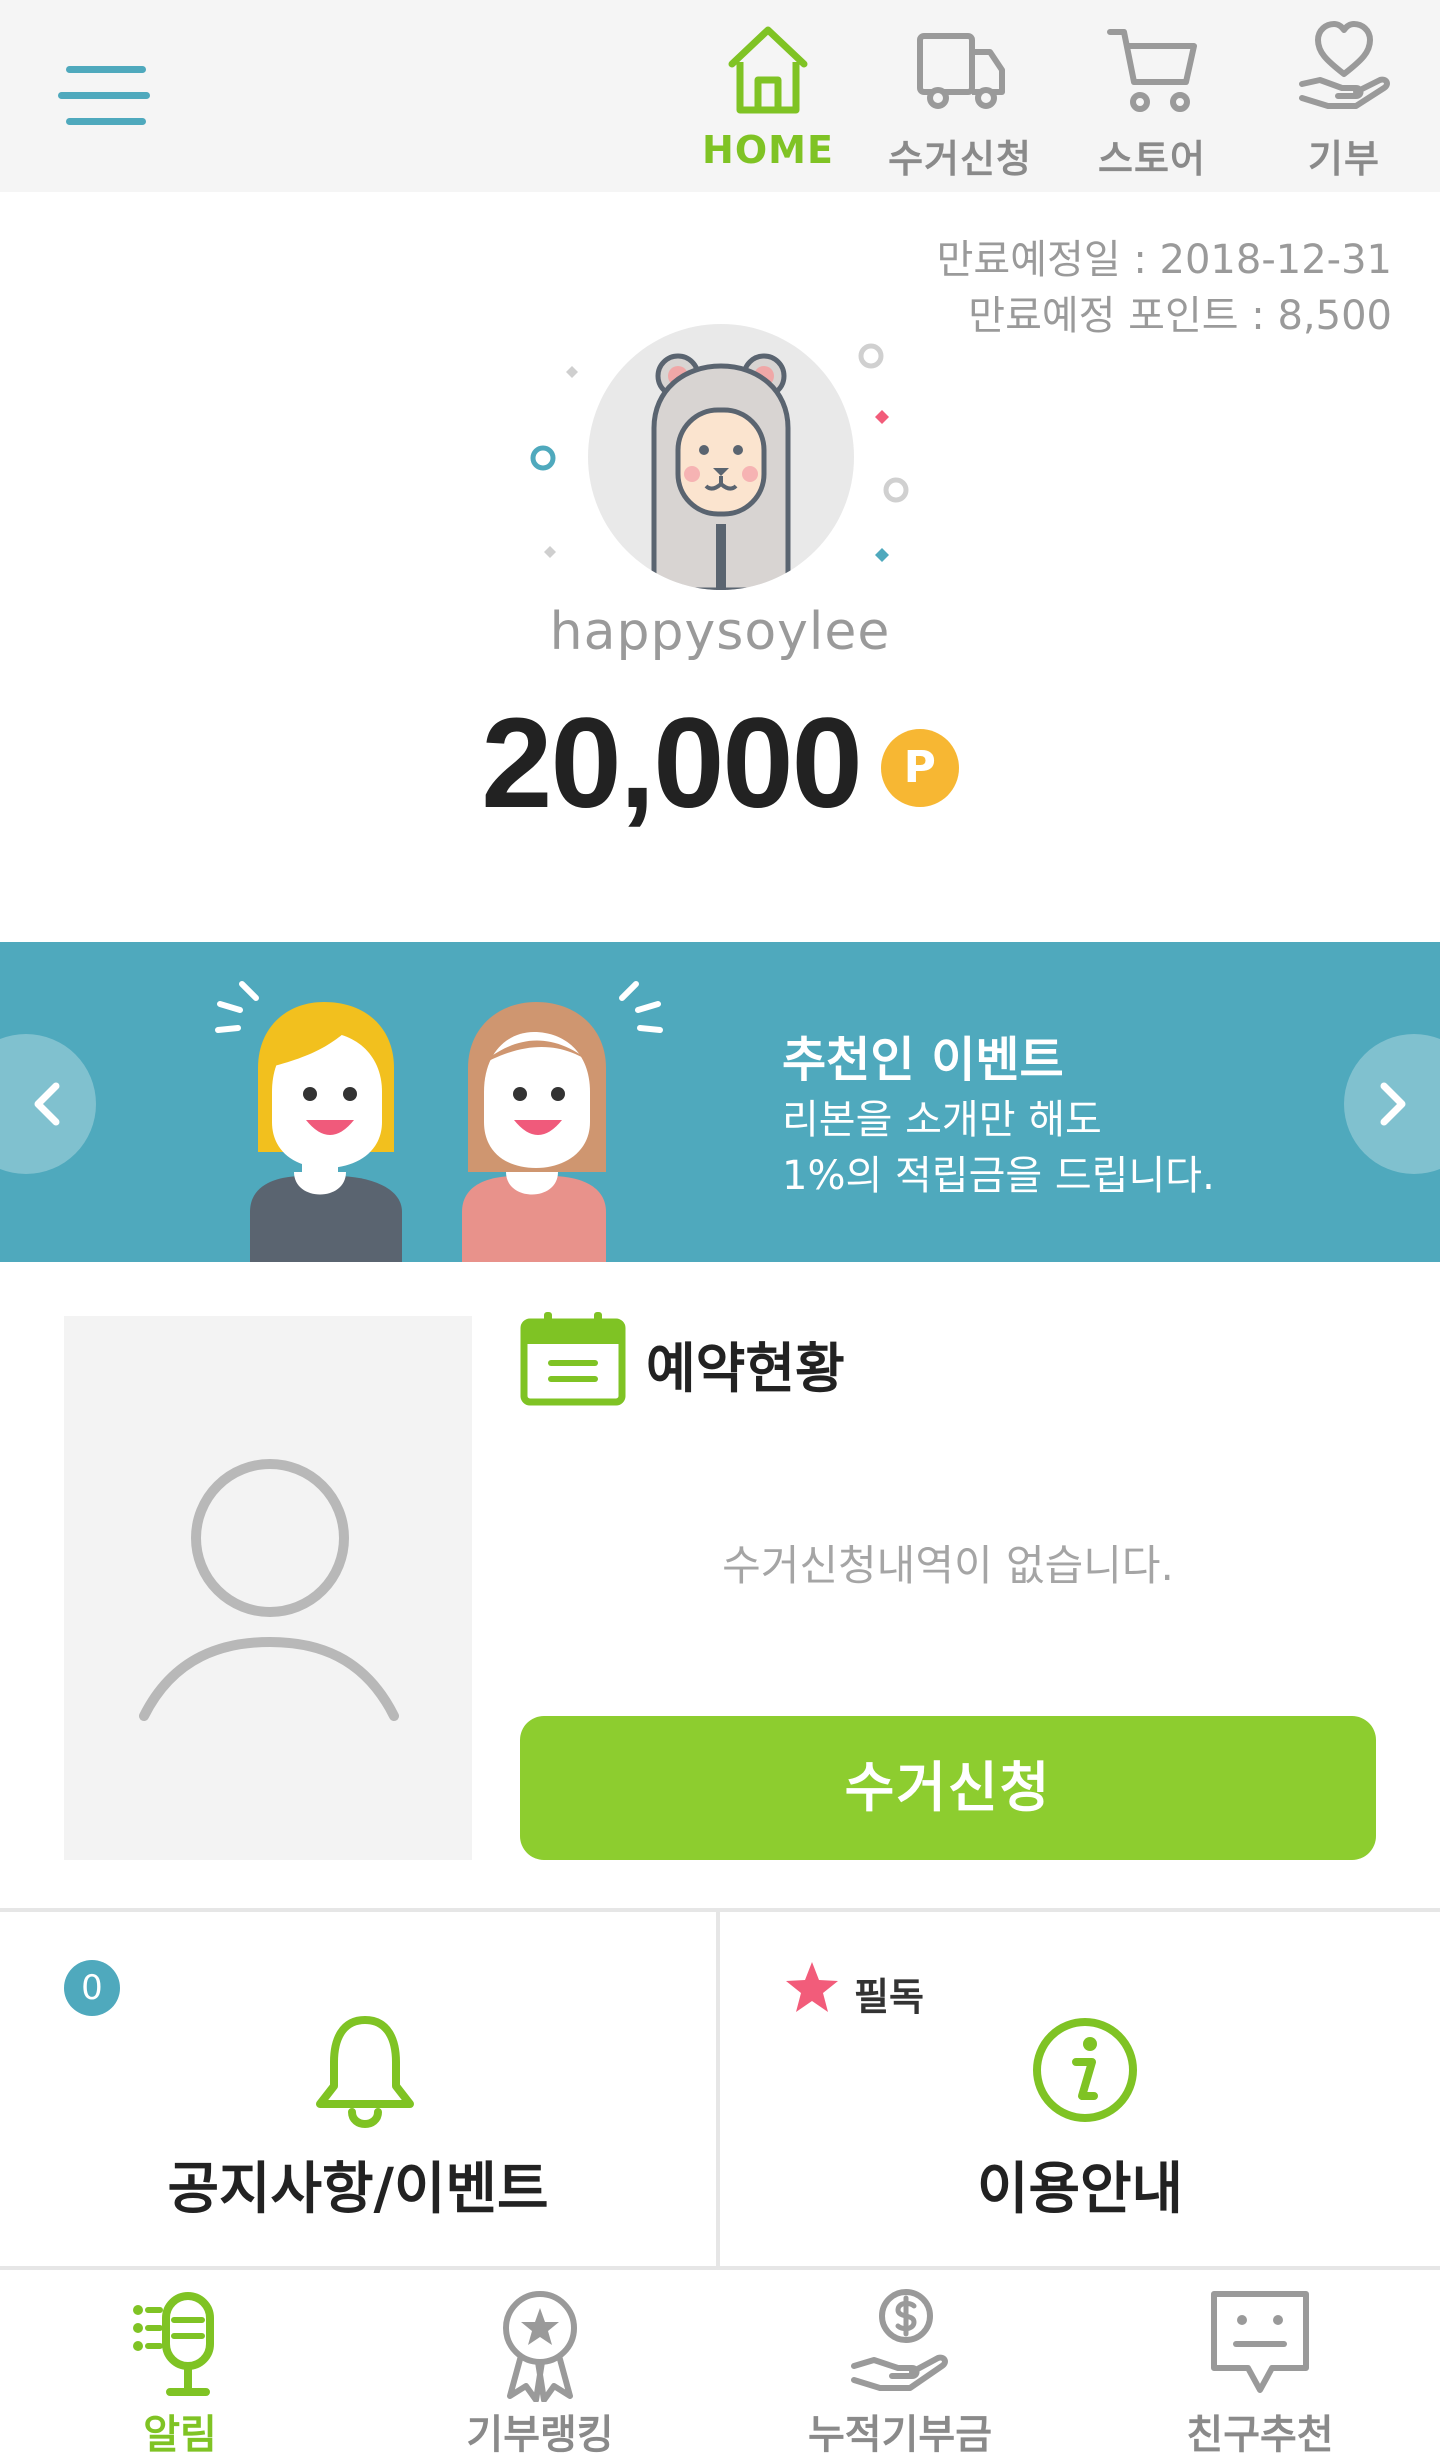 The height and width of the screenshot is (2460, 1440). Describe the element at coordinates (1085, 2070) in the screenshot. I see `info-icon` at that location.